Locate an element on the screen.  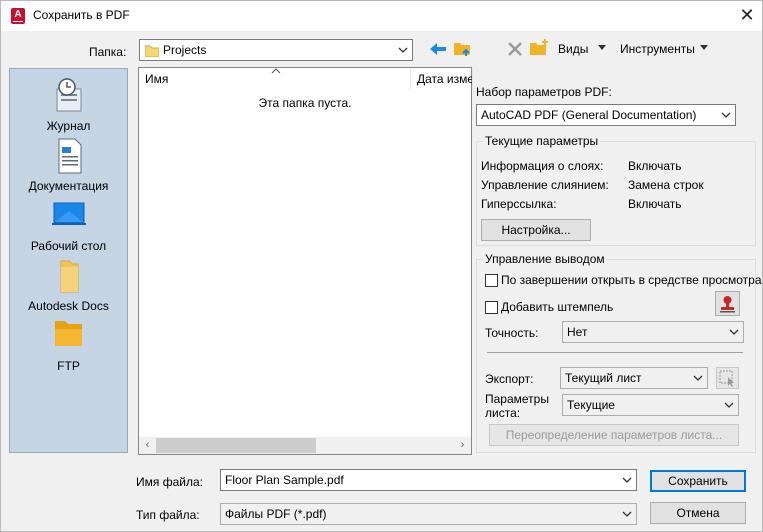
select-pages-icon is located at coordinates (726, 378).